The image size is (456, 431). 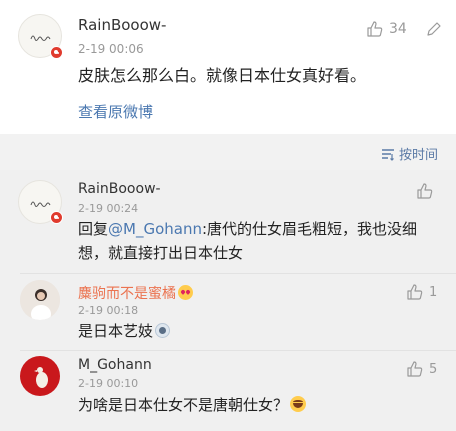 I want to click on reply-prefix: 回复, so click(x=93, y=229).